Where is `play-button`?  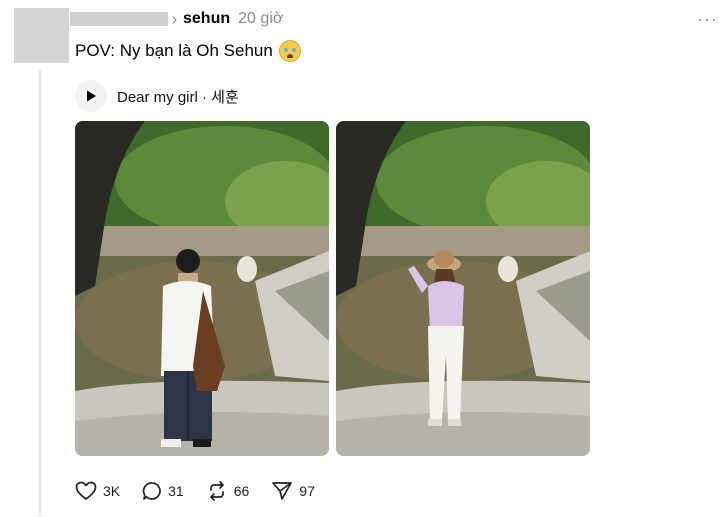
play-button is located at coordinates (91, 96).